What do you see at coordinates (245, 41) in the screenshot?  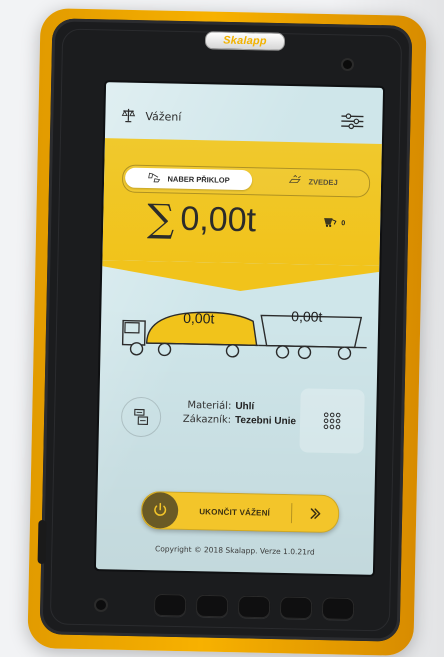 I see `brand-logo: Skalapp` at bounding box center [245, 41].